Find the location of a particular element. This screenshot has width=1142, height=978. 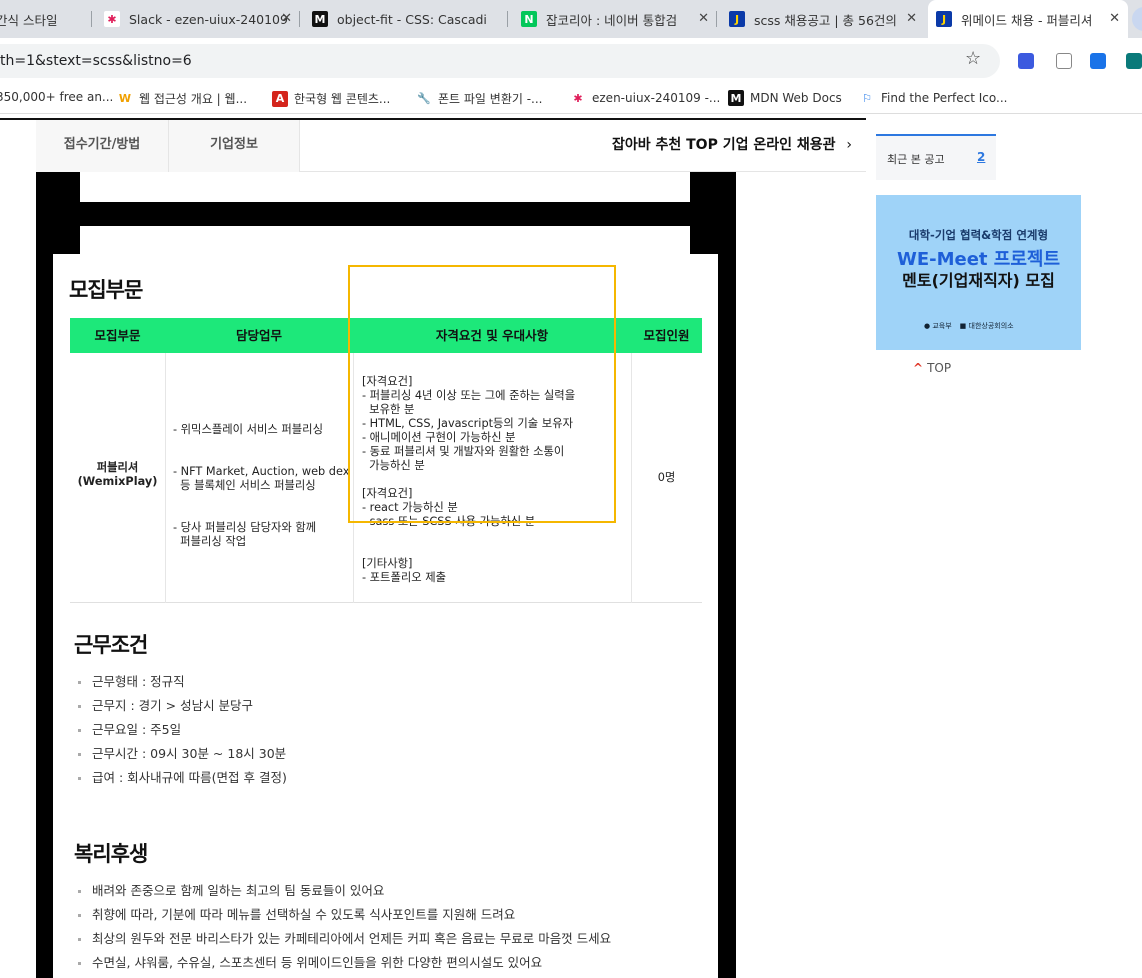

chevron-right-icon: › is located at coordinates (849, 145).